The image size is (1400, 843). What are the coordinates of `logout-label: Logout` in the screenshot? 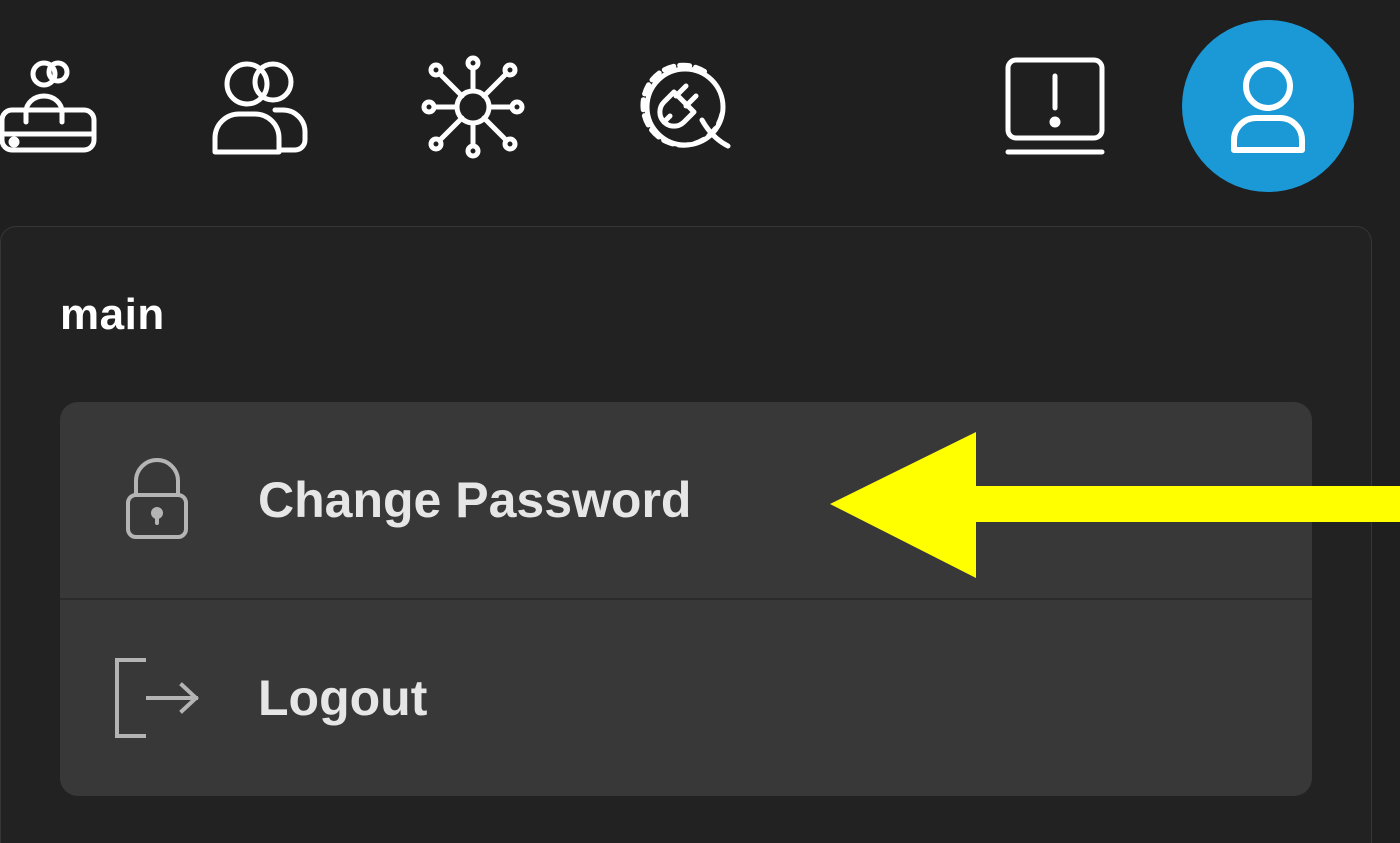 It's located at (343, 698).